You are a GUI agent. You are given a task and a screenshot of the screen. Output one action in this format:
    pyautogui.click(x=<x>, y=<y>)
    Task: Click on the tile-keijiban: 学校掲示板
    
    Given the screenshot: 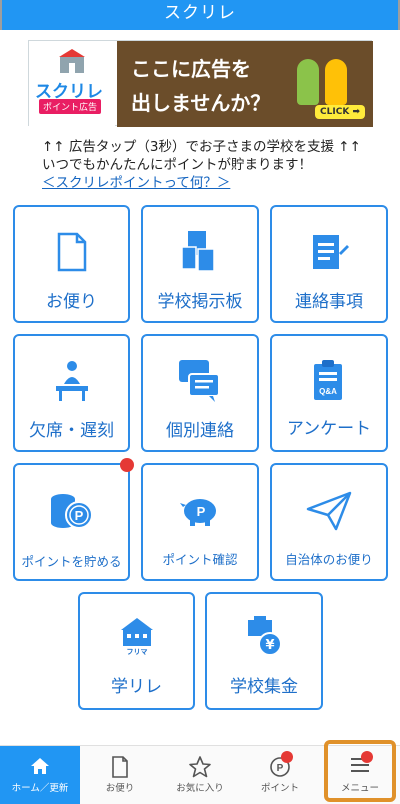 What is the action you would take?
    pyautogui.click(x=200, y=264)
    